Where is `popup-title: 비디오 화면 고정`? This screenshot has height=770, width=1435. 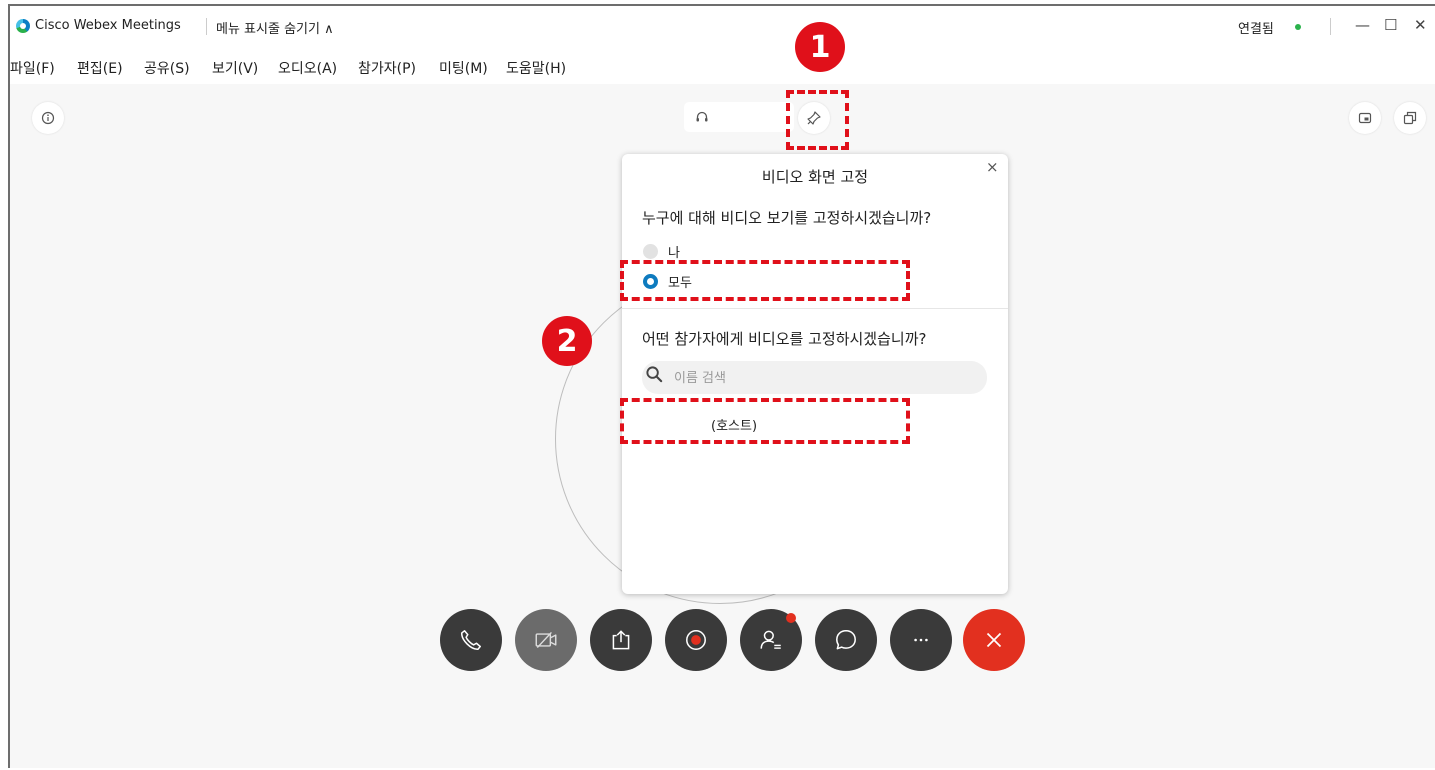 popup-title: 비디오 화면 고정 is located at coordinates (815, 177).